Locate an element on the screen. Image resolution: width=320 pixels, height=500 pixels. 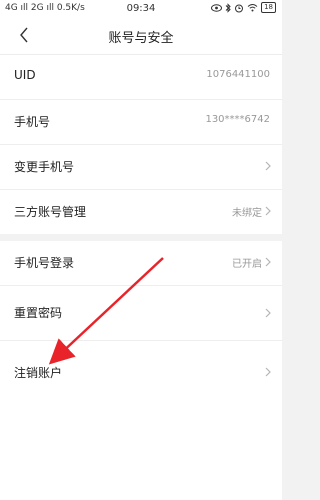
phone-login-status: 已开启 is located at coordinates (247, 264).